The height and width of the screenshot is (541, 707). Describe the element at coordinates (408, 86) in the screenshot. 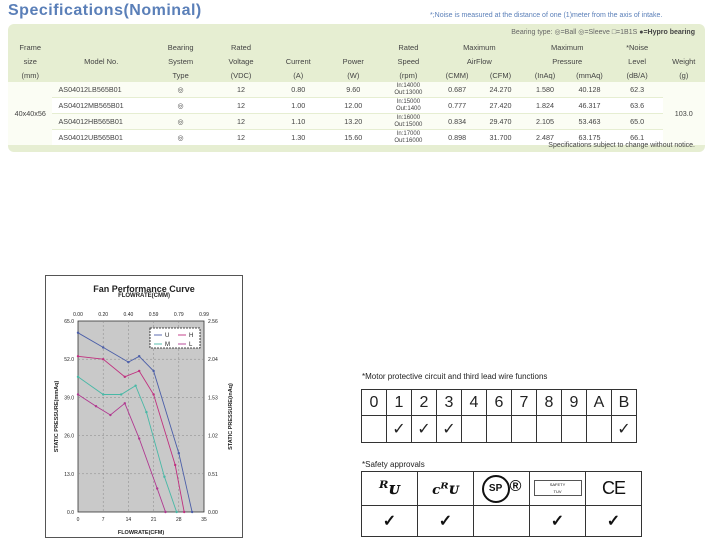

I see `speed-in: In:14000` at that location.